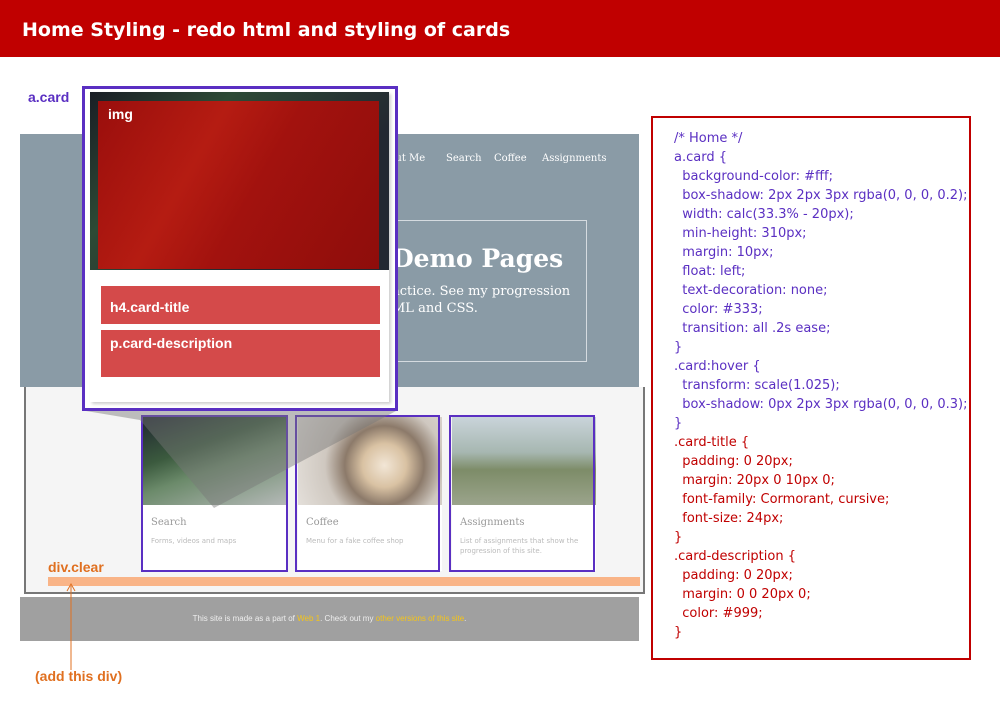 The width and height of the screenshot is (1000, 713). What do you see at coordinates (717, 366) in the screenshot?
I see `css-code-line: .card:hover {` at bounding box center [717, 366].